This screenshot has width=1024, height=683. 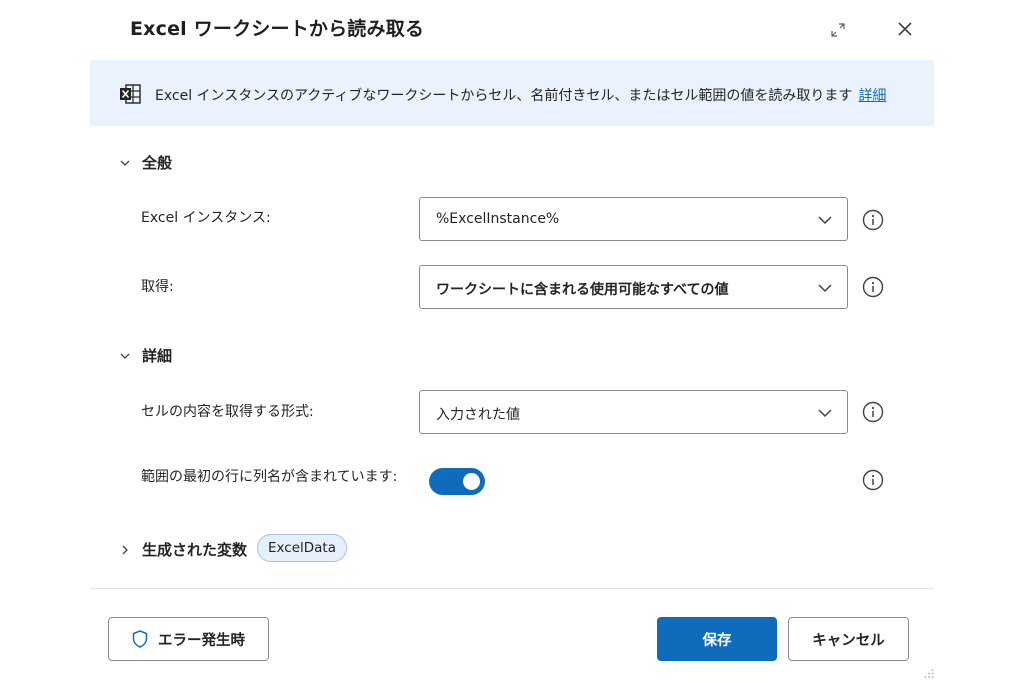 I want to click on retrieve-dropdown: ワークシートに含まれる使用可能なすべての値, so click(x=633, y=287).